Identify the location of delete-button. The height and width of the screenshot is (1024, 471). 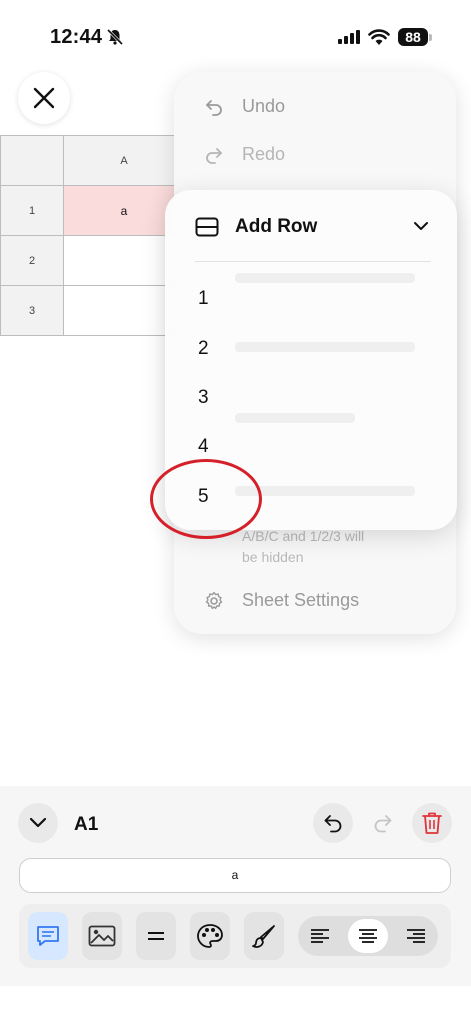
(432, 823).